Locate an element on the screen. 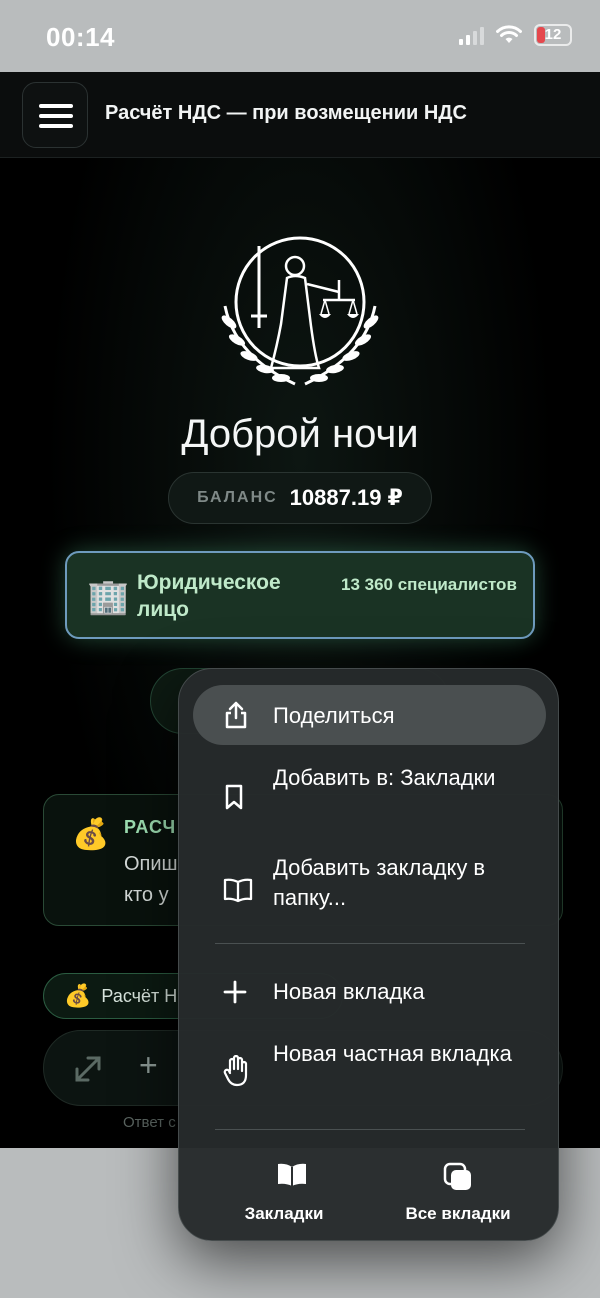  bookmark-icon is located at coordinates (234, 797).